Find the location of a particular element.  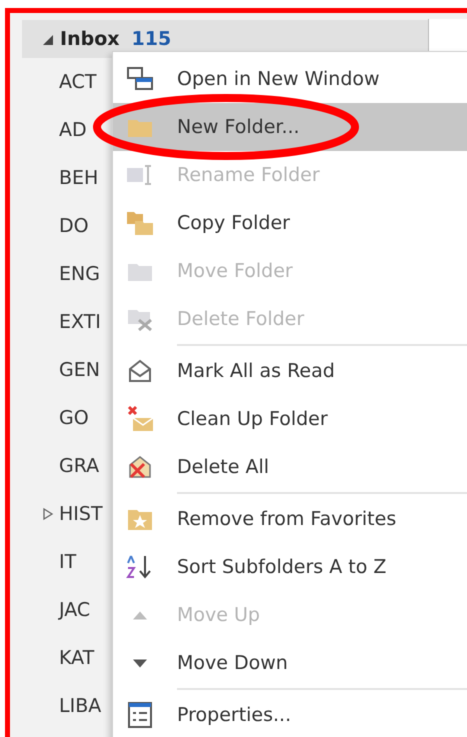

folder-name: ACT is located at coordinates (78, 82).